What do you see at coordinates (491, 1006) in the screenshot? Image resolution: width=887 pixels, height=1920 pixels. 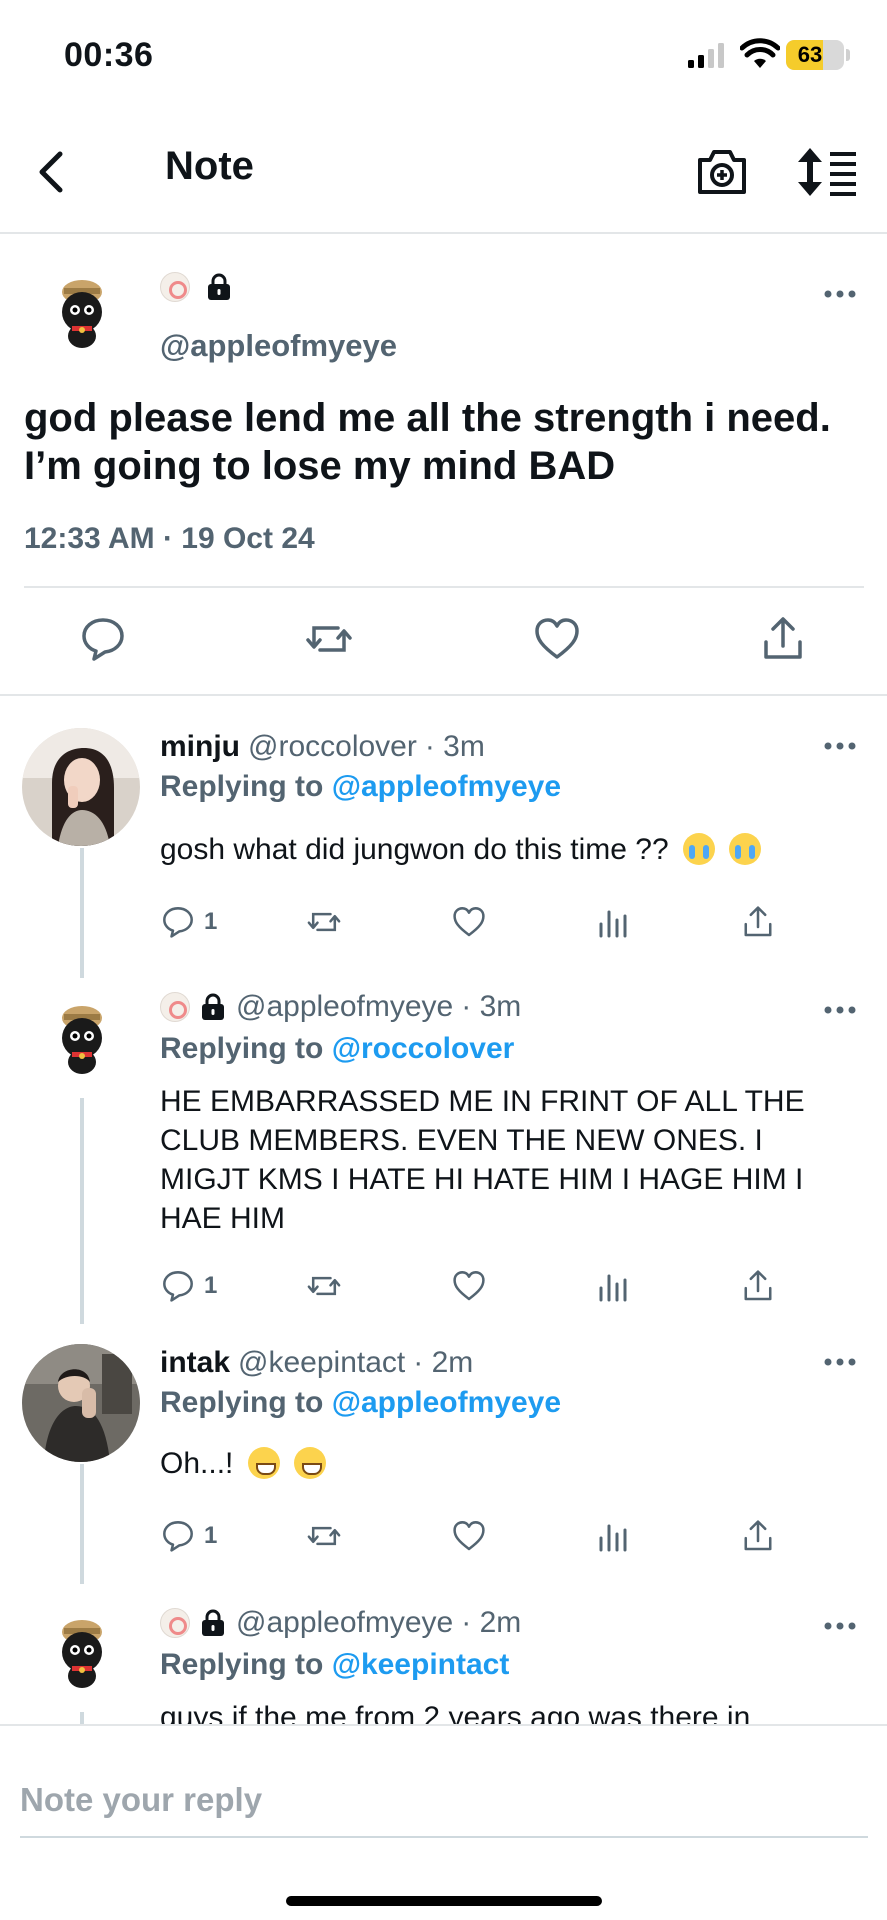 I see `reply-time: · 3m` at bounding box center [491, 1006].